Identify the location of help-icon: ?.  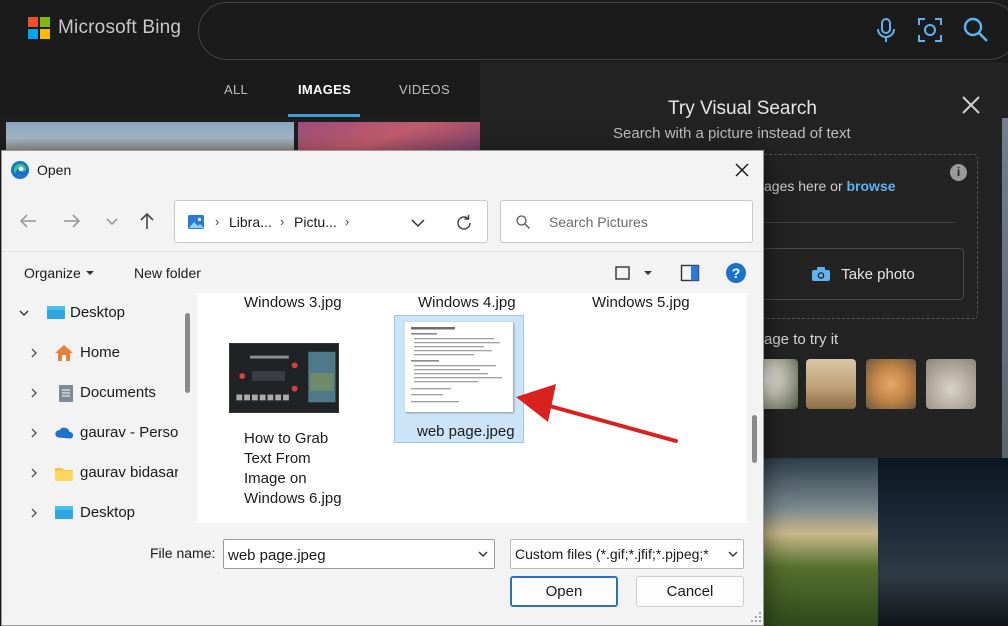
(736, 273).